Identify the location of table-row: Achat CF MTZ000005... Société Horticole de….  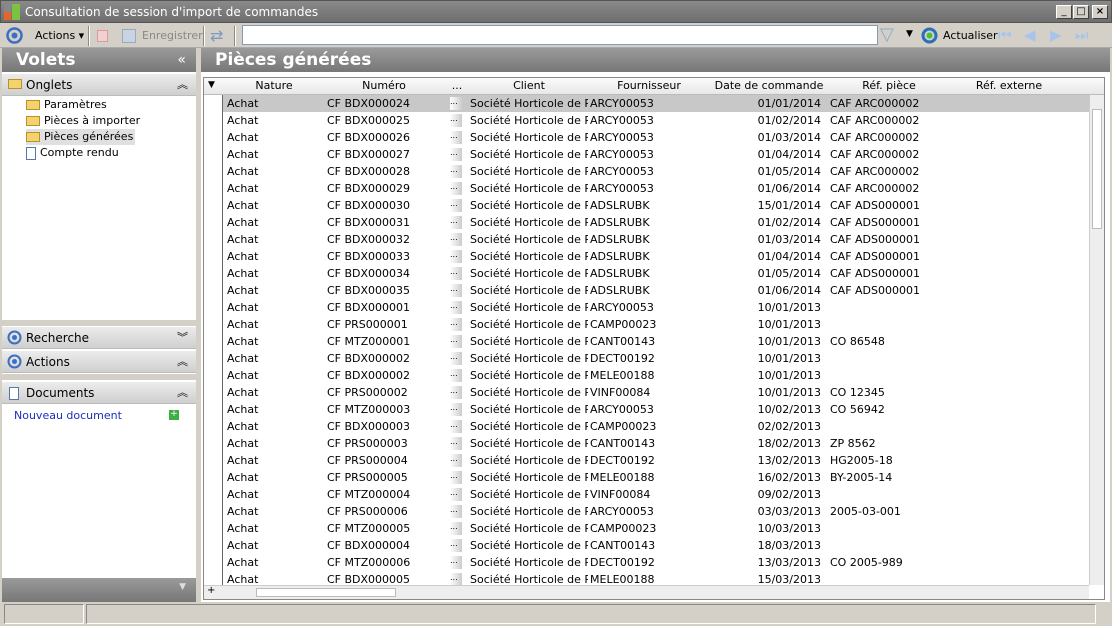
(656, 528).